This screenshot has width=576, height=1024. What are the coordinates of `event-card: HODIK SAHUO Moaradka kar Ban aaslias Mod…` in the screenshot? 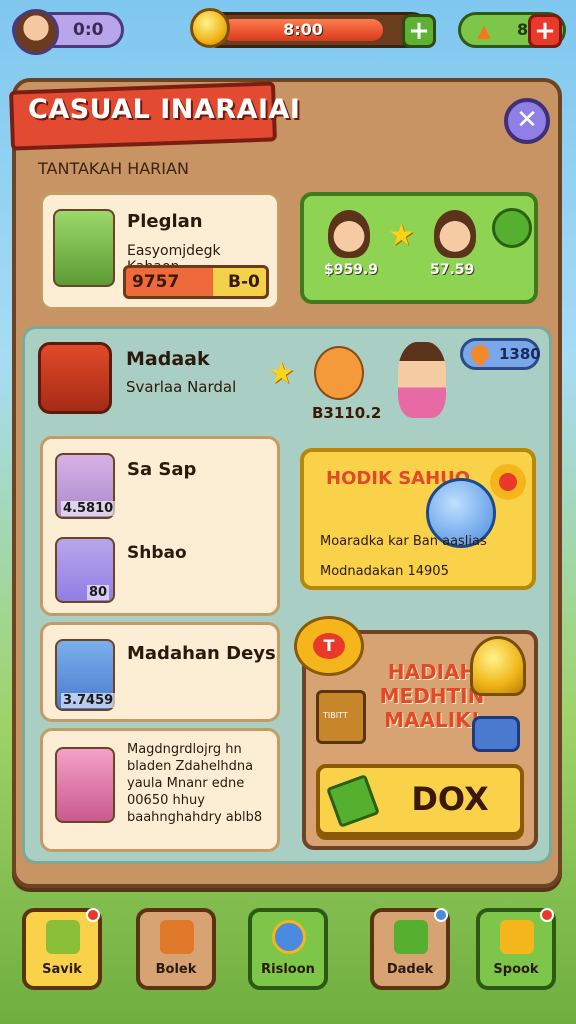 It's located at (418, 519).